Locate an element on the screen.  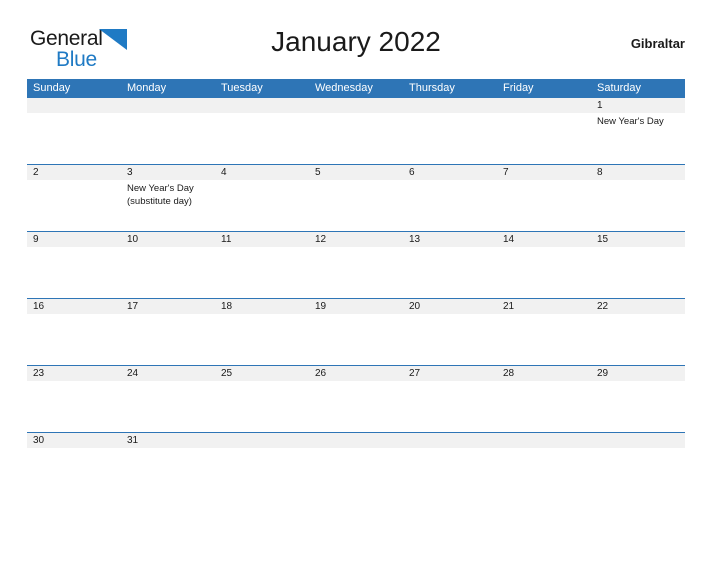
day-number-12: 12 is located at coordinates (356, 239).